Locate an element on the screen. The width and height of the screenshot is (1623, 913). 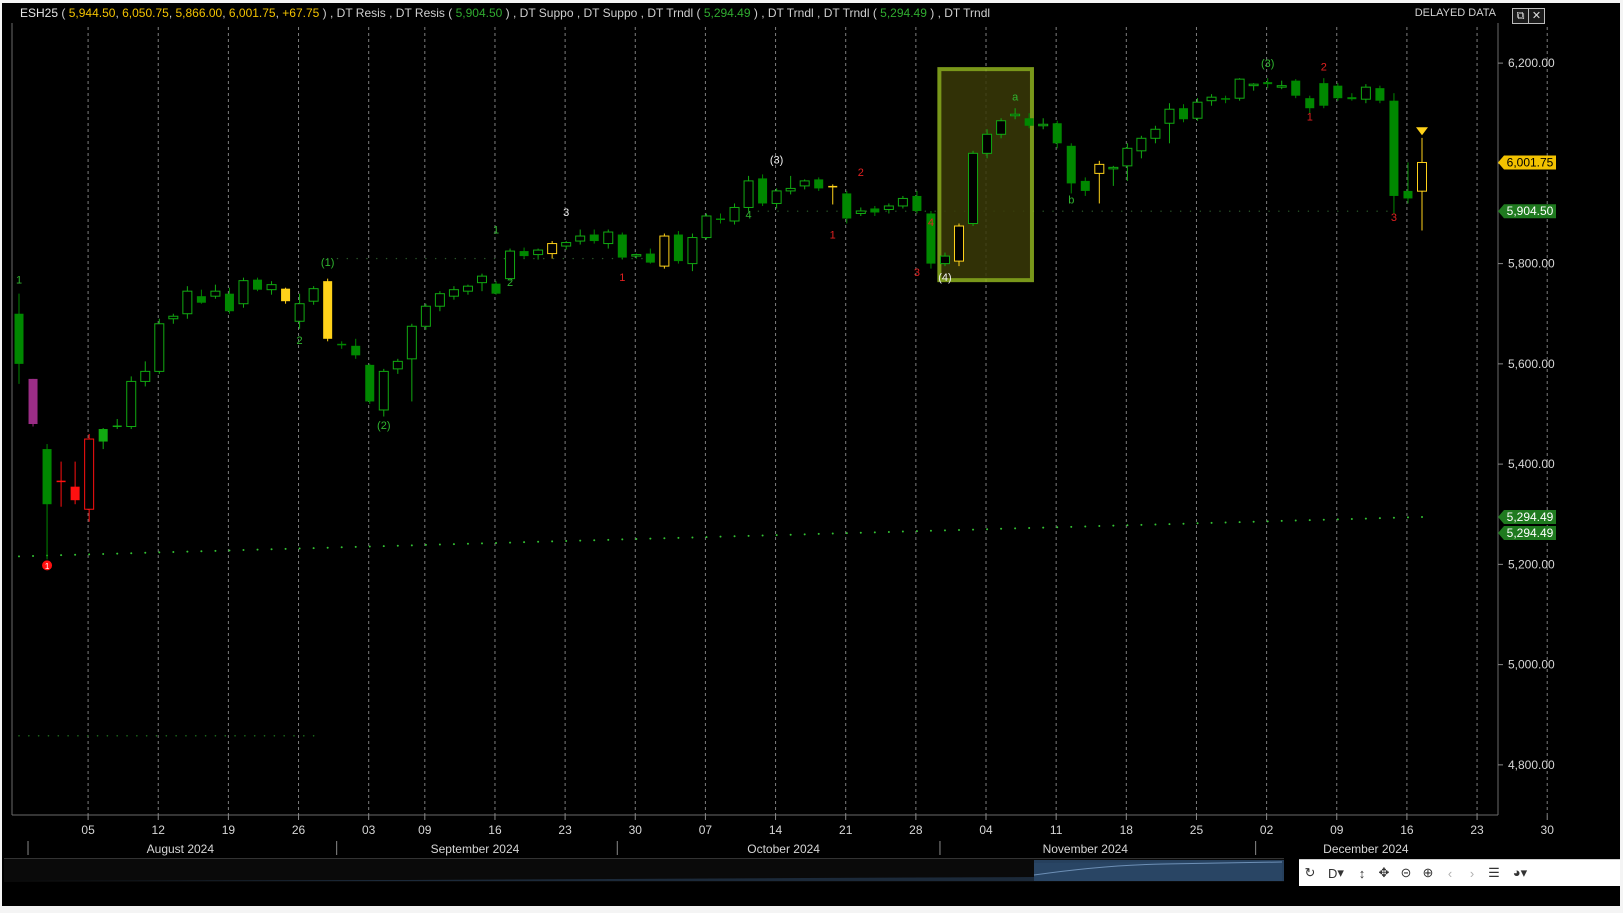
next-icon: › is located at coordinates (1472, 873).